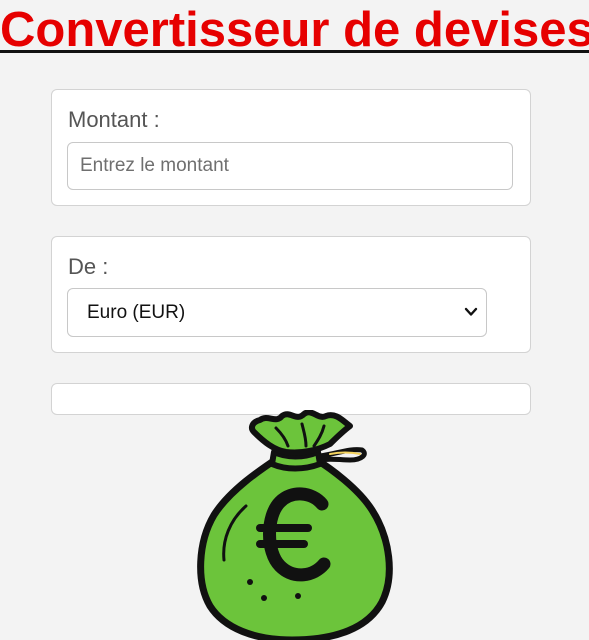  What do you see at coordinates (294, 30) in the screenshot?
I see `page-title: Convertisseur de devises` at bounding box center [294, 30].